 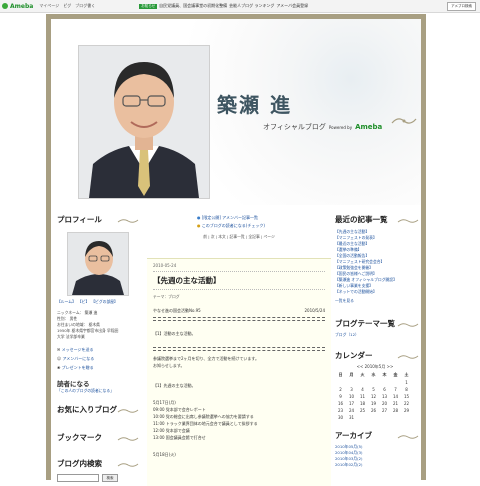 I want to click on member-articles-link: ● [限定公開] アメンバー記事一覧, so click(x=264, y=218).